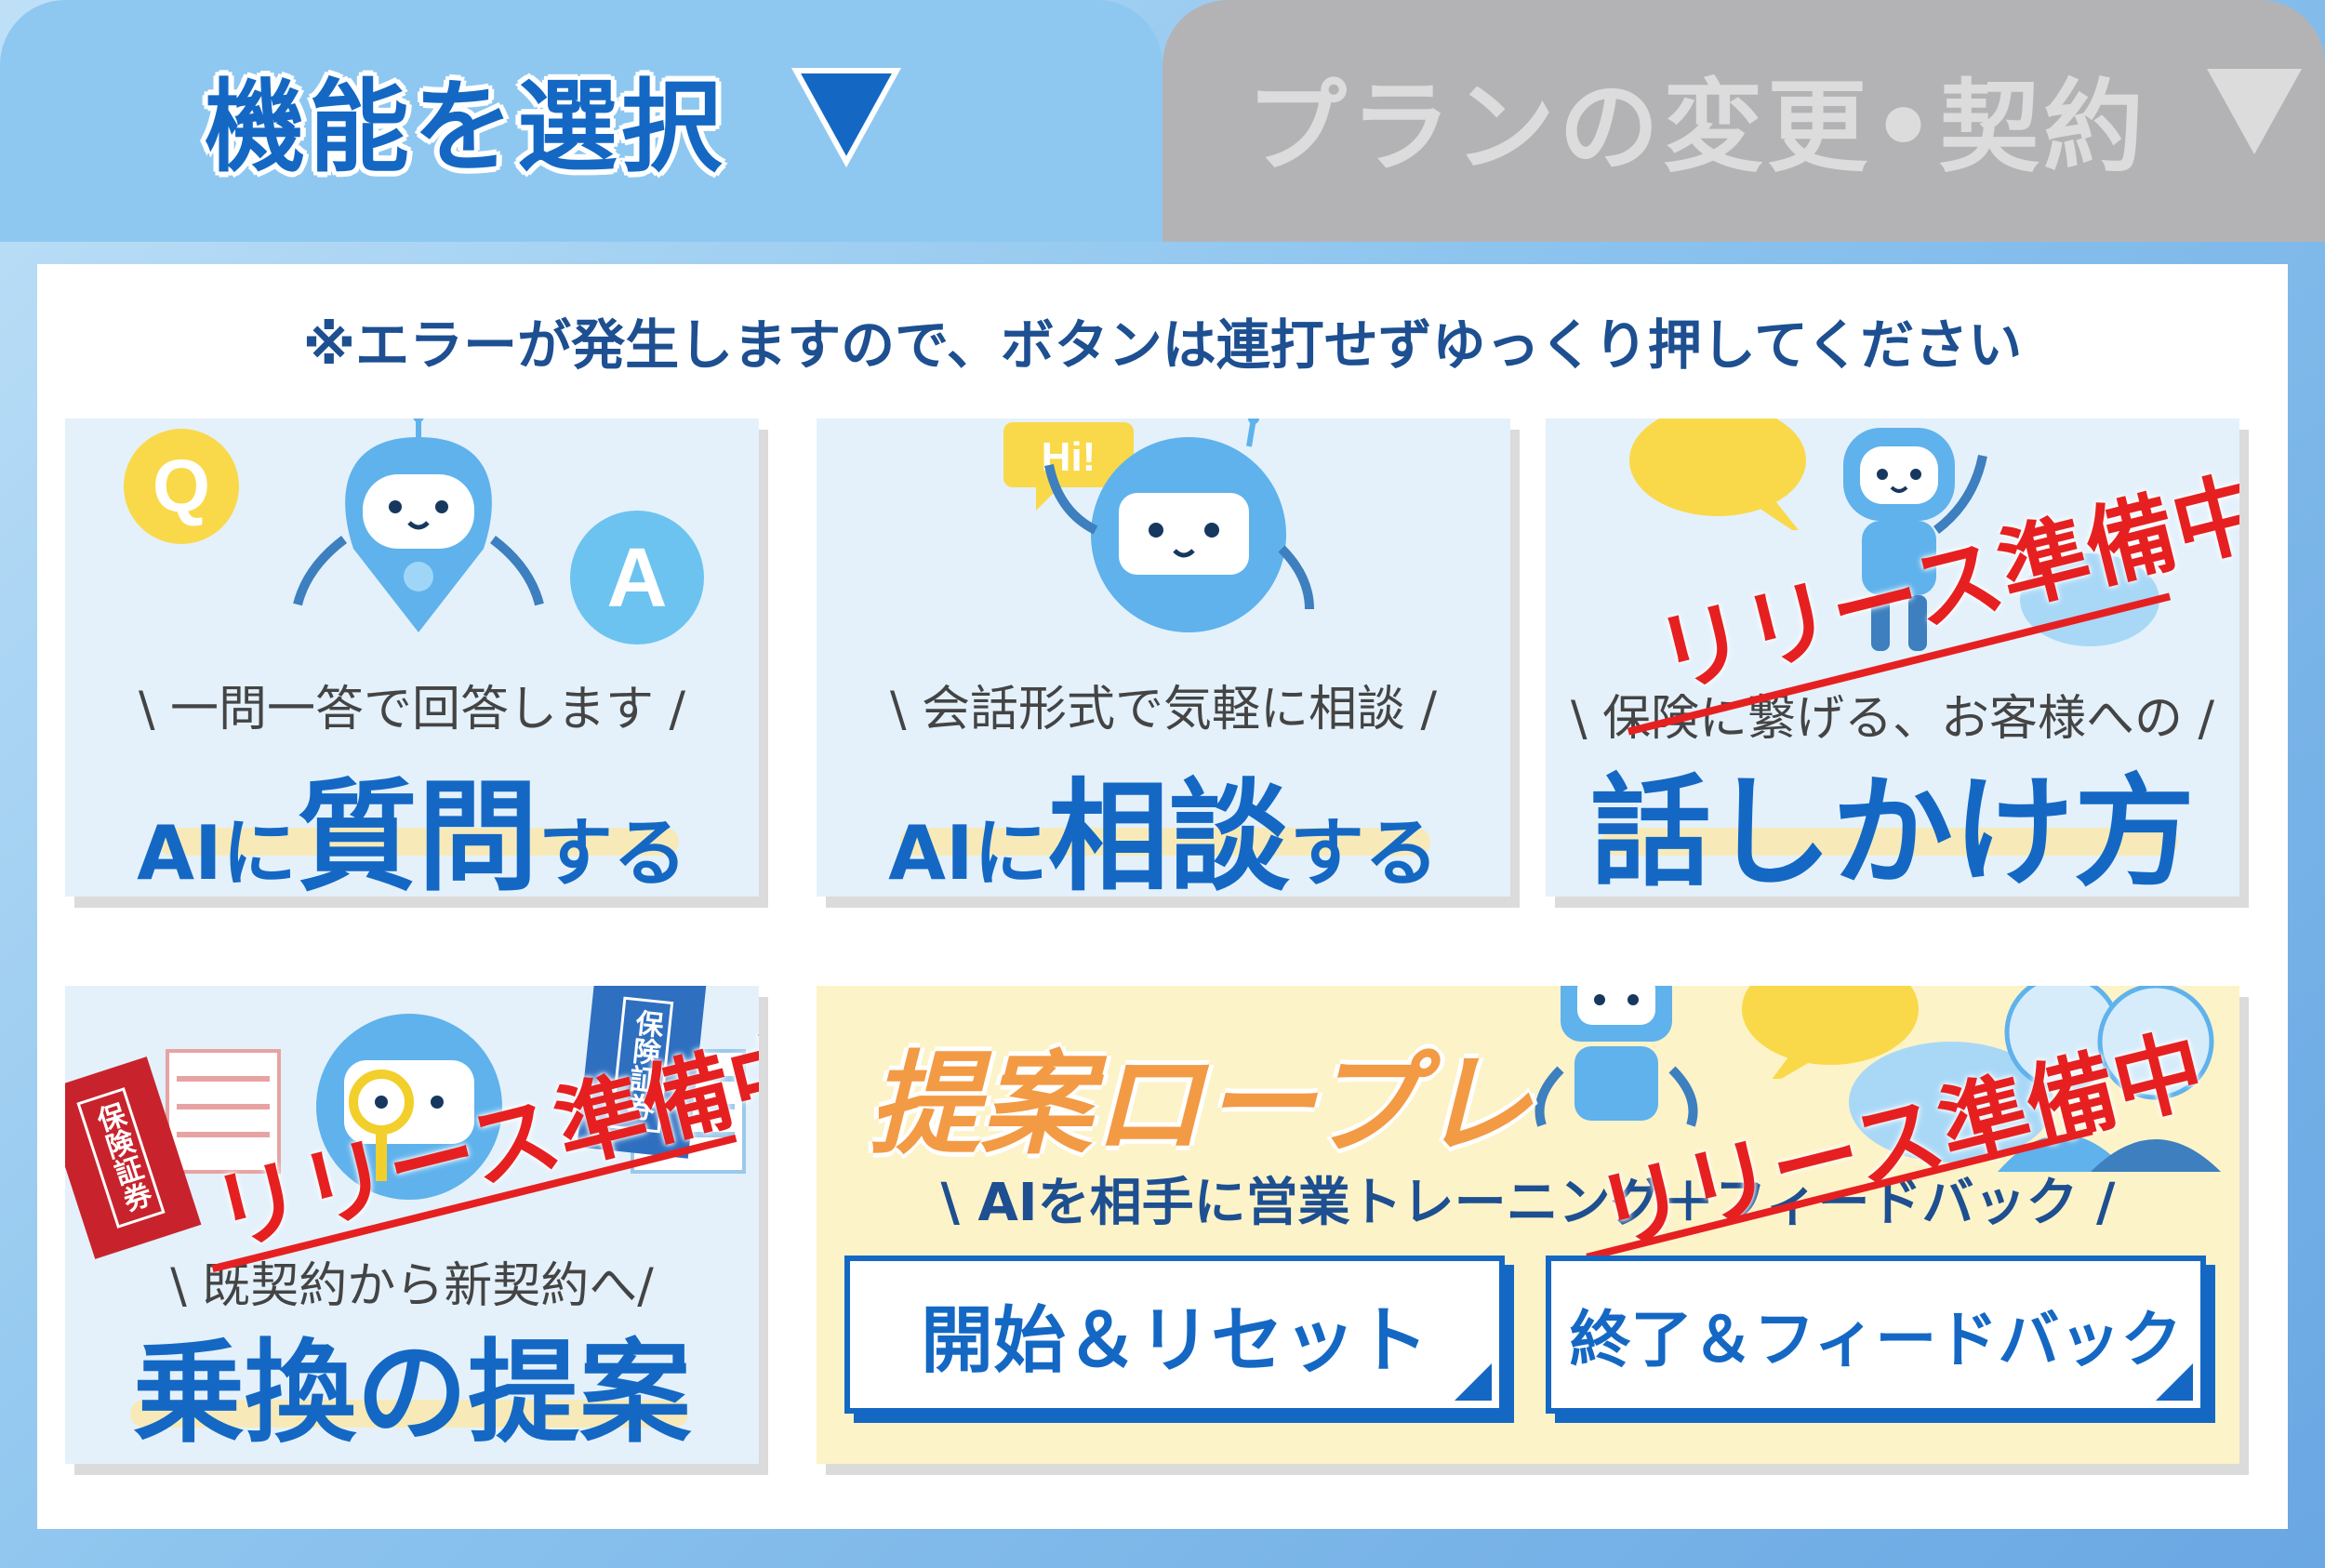 The width and height of the screenshot is (2325, 1568). I want to click on title-emphasis: 相談, so click(1168, 831).